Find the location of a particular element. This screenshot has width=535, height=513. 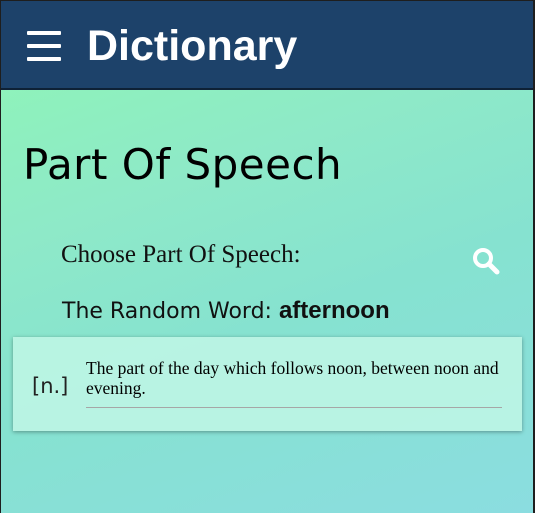

search-icon is located at coordinates (486, 261).